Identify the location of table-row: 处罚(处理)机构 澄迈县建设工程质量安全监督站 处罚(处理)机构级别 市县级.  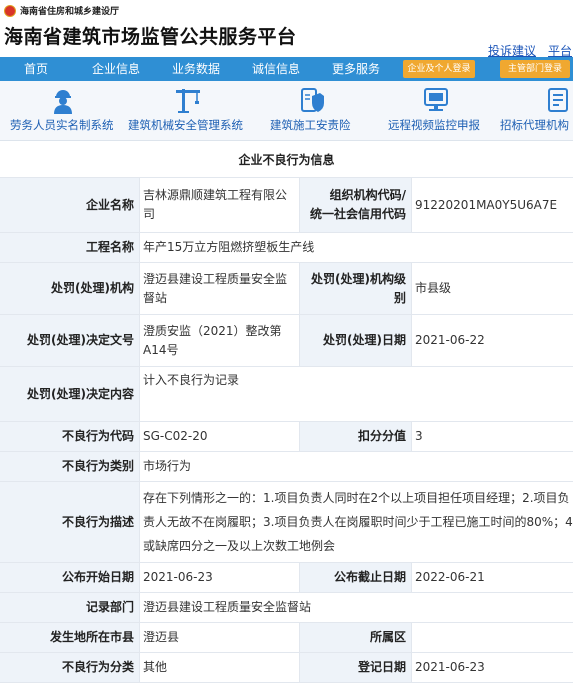
(286, 289).